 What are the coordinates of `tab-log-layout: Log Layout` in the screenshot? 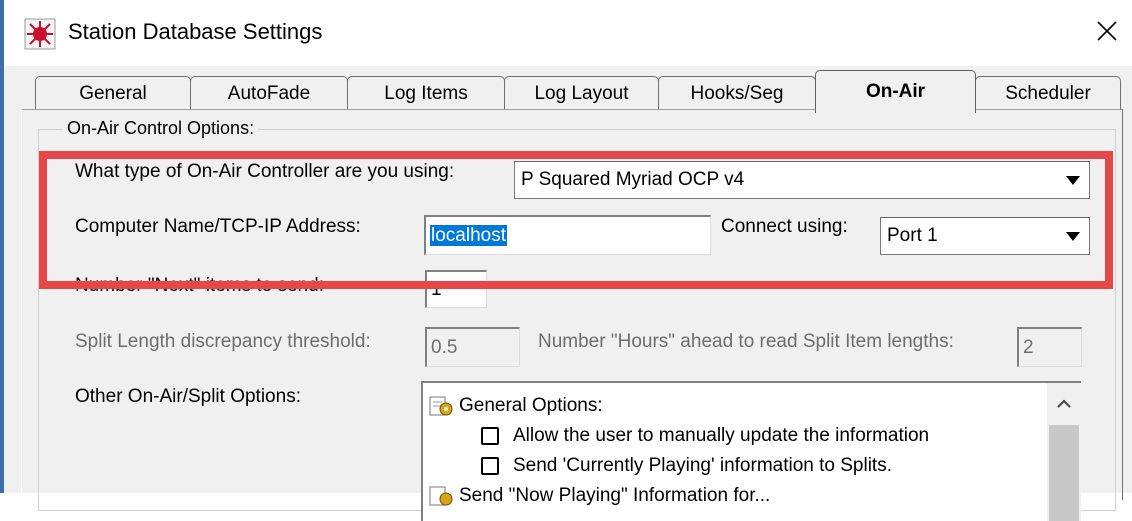 It's located at (581, 93).